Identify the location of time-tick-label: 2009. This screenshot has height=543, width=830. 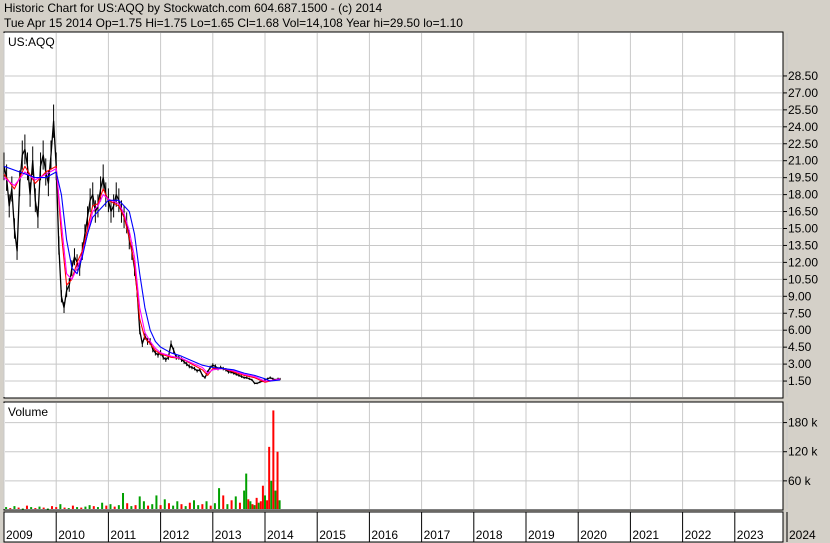
(19, 535).